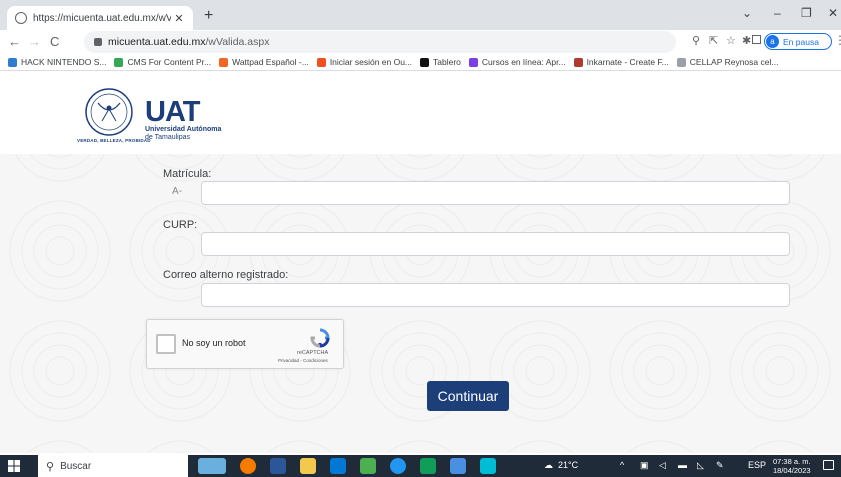  Describe the element at coordinates (114, 140) in the screenshot. I see `seal-motto: VERDAD, BELLEZA, PROBIDAD` at that location.